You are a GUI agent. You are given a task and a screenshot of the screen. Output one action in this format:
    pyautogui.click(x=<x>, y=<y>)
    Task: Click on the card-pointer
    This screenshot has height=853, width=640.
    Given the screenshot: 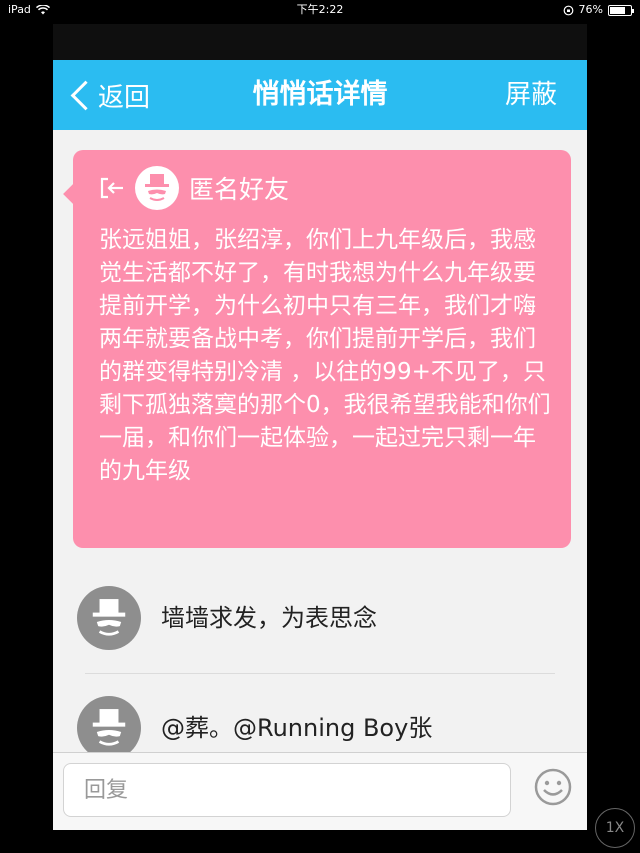 What is the action you would take?
    pyautogui.click(x=73, y=194)
    